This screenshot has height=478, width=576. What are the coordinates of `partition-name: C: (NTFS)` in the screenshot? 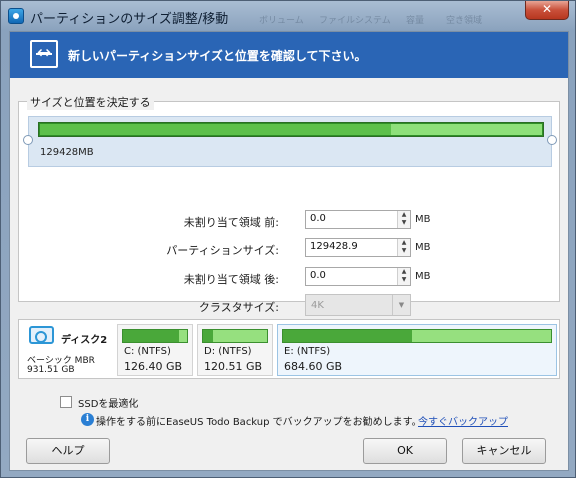 It's located at (147, 351).